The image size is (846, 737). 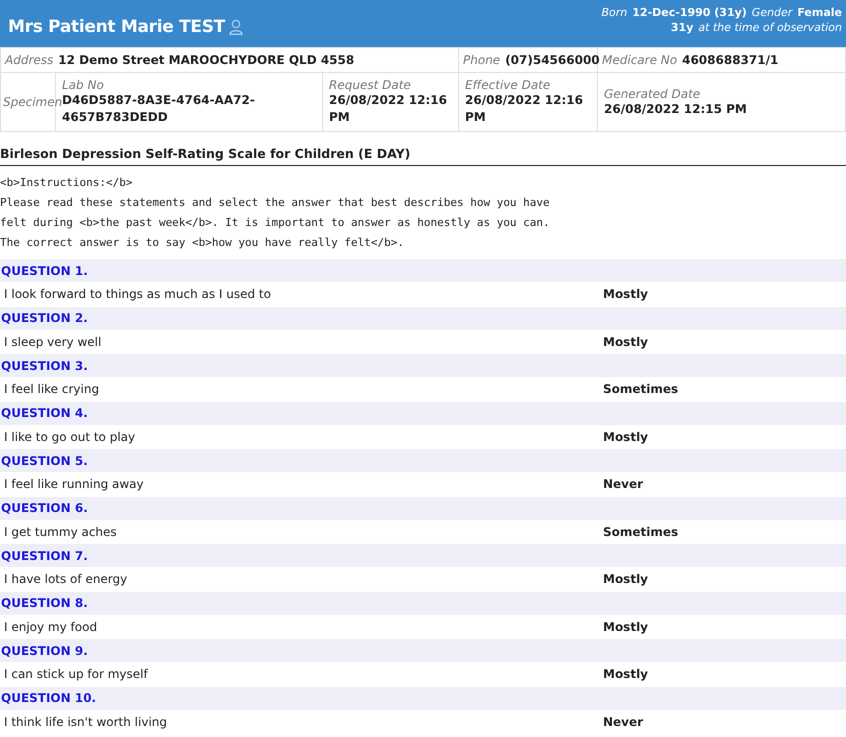 I want to click on field-value: 4608688371/1, so click(x=730, y=60).